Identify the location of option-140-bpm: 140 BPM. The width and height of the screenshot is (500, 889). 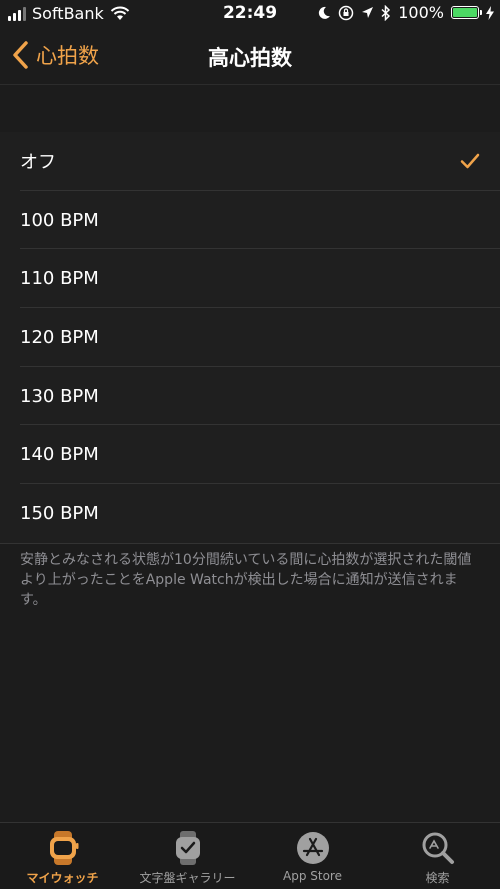
(250, 455).